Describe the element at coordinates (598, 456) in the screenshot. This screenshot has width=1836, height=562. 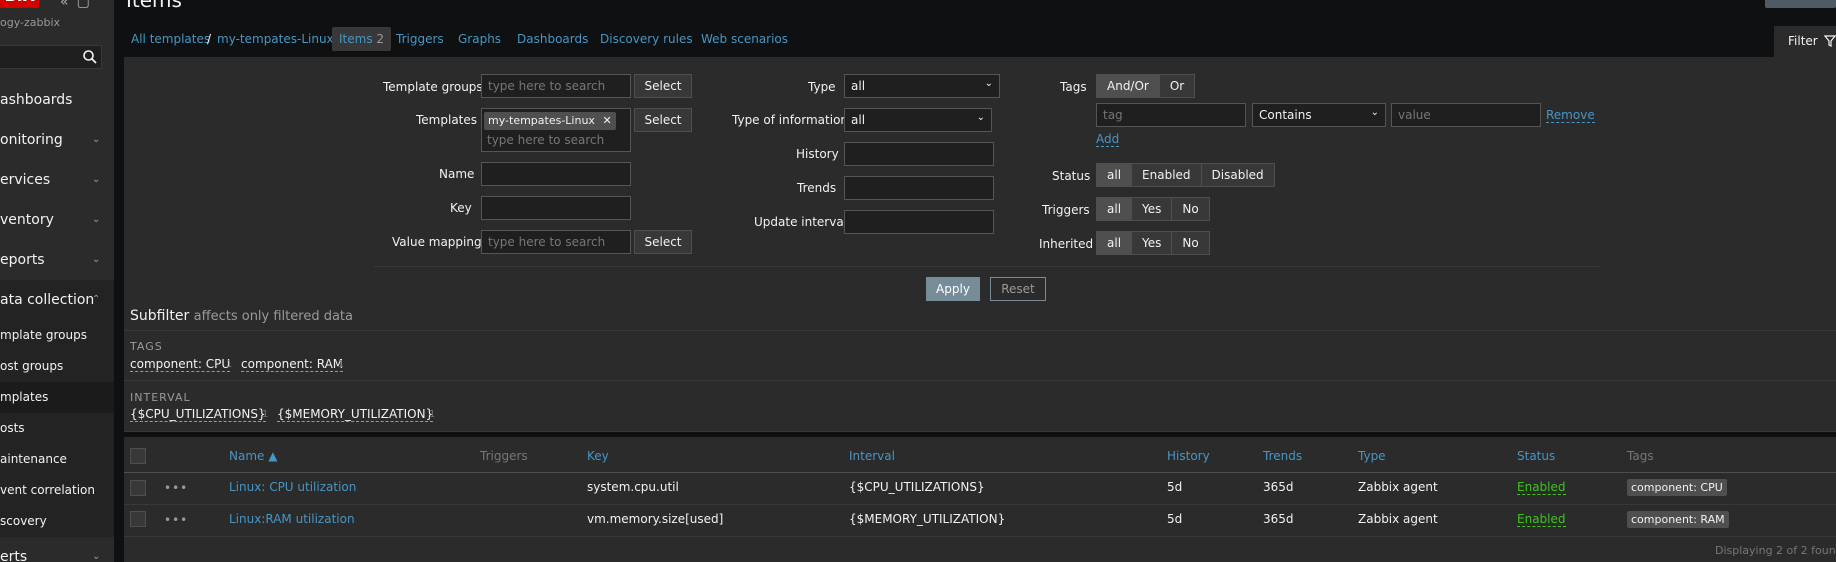
I see `column-header-key: Key` at that location.